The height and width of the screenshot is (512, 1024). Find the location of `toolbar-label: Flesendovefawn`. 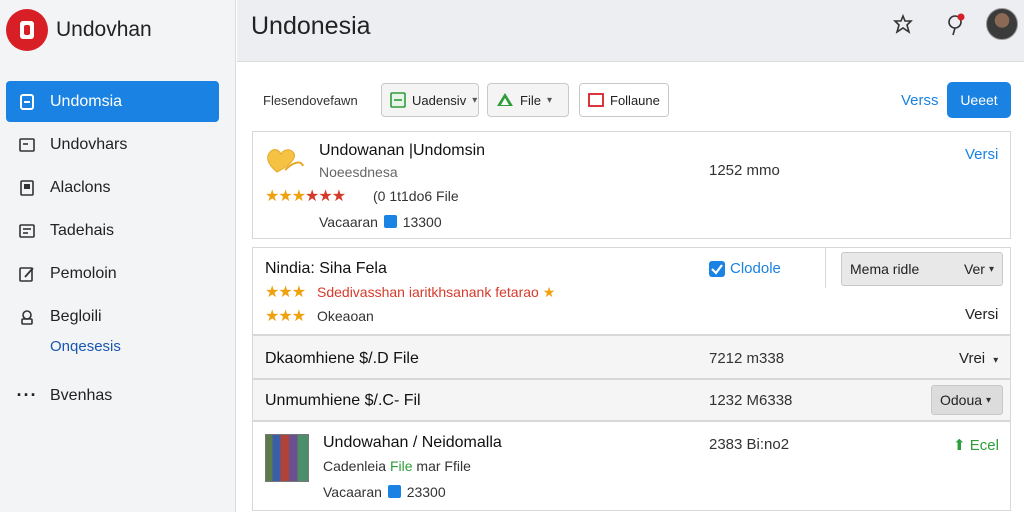

toolbar-label: Flesendovefawn is located at coordinates (310, 100).